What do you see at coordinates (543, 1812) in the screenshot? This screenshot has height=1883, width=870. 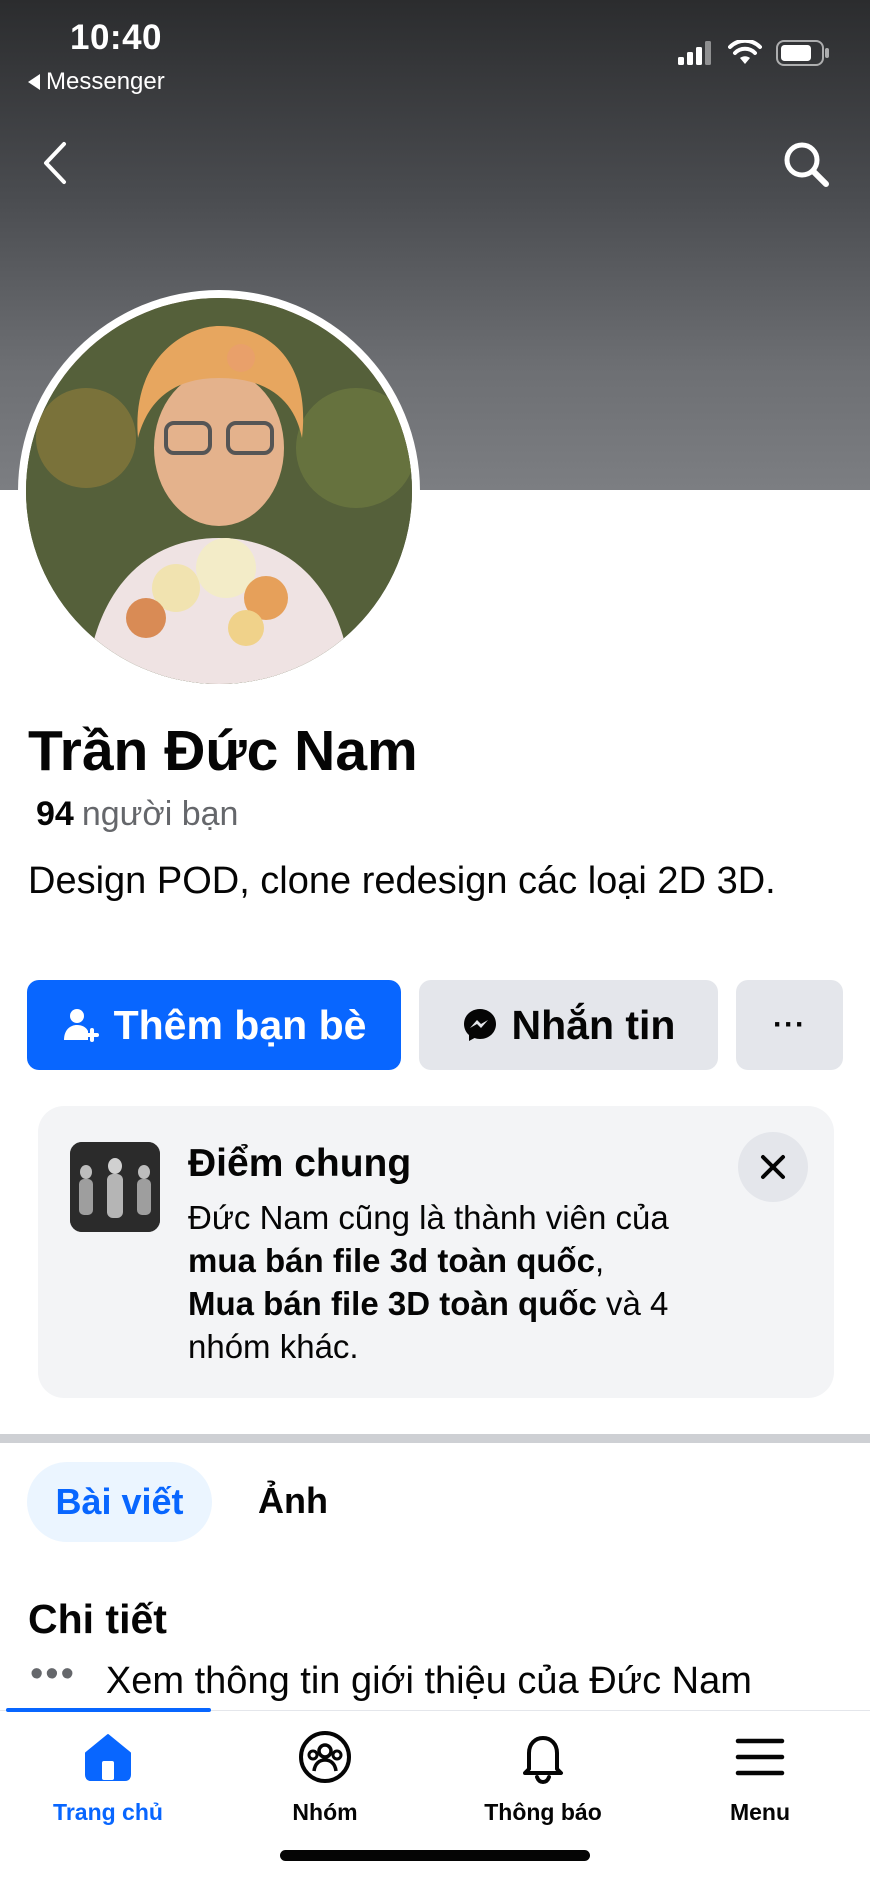 I see `nav-notifications-label: Thông báo` at bounding box center [543, 1812].